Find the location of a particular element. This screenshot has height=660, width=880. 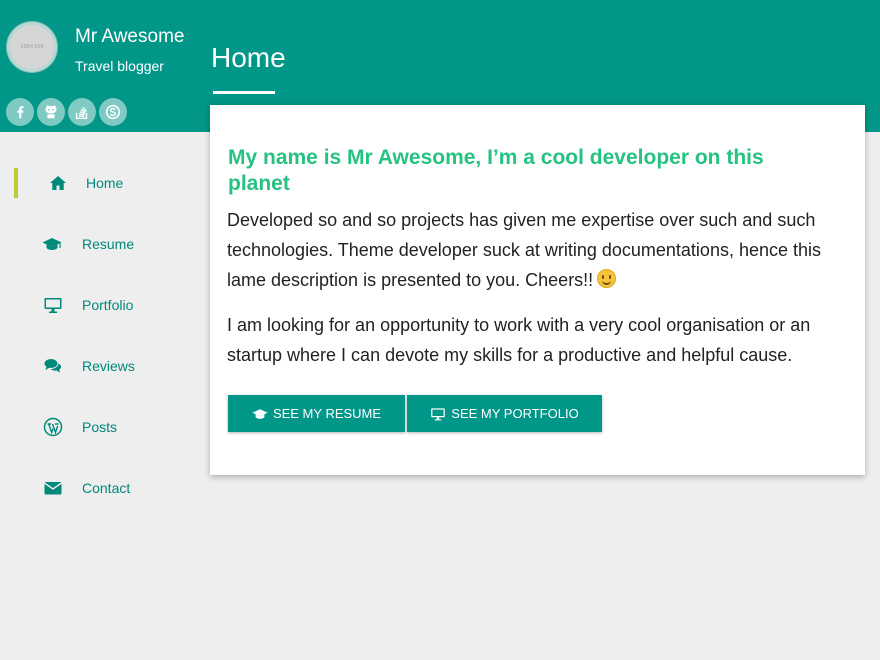

see-resume-button: See my resume is located at coordinates (316, 413).